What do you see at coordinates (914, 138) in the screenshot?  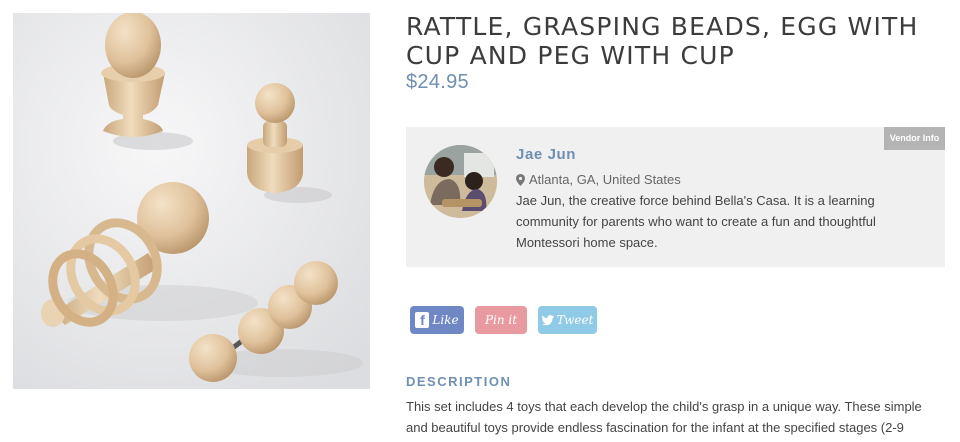 I see `vendor-info-badge: Vendor Info` at bounding box center [914, 138].